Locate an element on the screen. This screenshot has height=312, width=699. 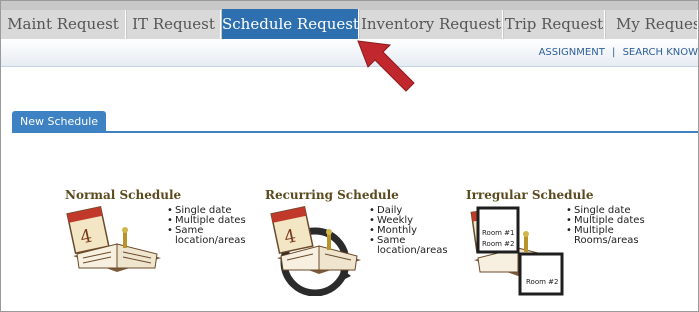
recurring-calendar-icon: 4 is located at coordinates (315, 251).